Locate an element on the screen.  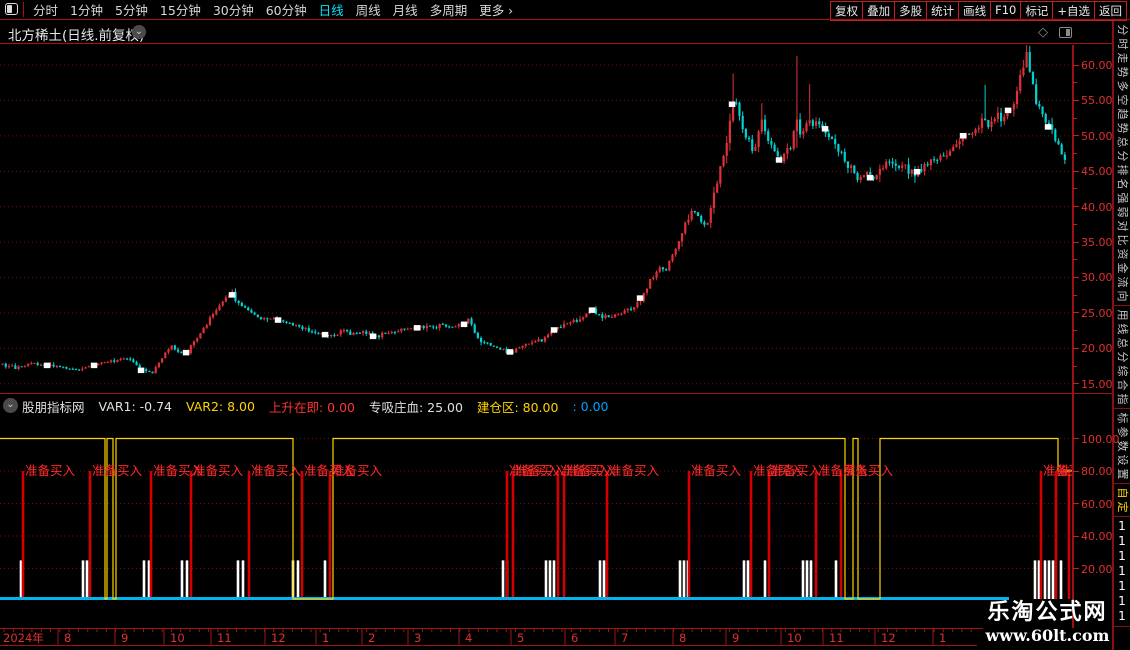
date-axis: 2024年 8 9 10 11 12 1 2 3 4 5 6 7 8 9 10 11 12 1 is located at coordinates (536, 639).